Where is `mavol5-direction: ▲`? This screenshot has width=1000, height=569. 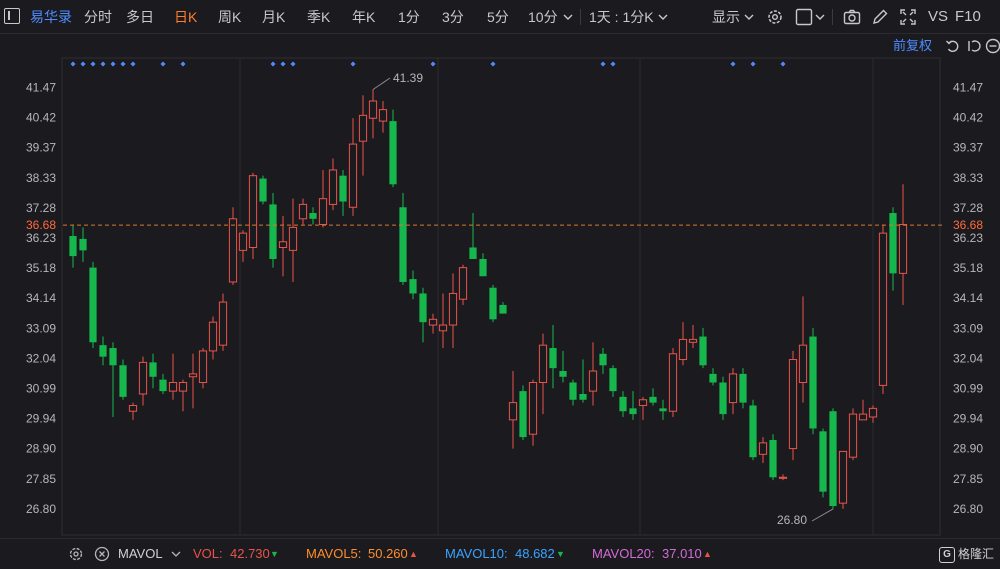 mavol5-direction: ▲ is located at coordinates (413, 554).